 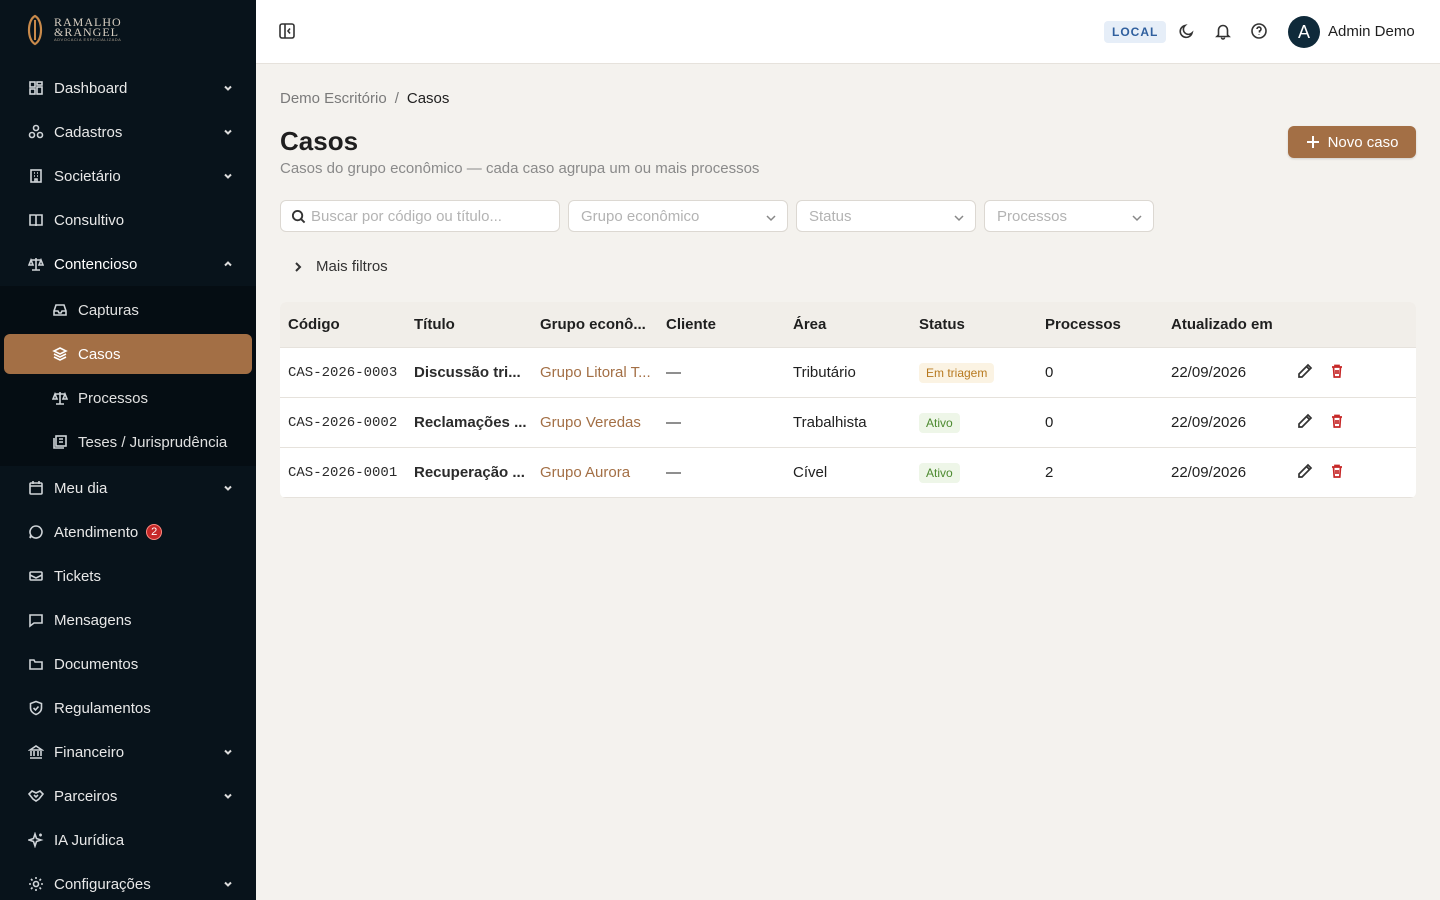 I want to click on sidebar-item-teses: Teses / Jurisprudência, so click(x=128, y=442).